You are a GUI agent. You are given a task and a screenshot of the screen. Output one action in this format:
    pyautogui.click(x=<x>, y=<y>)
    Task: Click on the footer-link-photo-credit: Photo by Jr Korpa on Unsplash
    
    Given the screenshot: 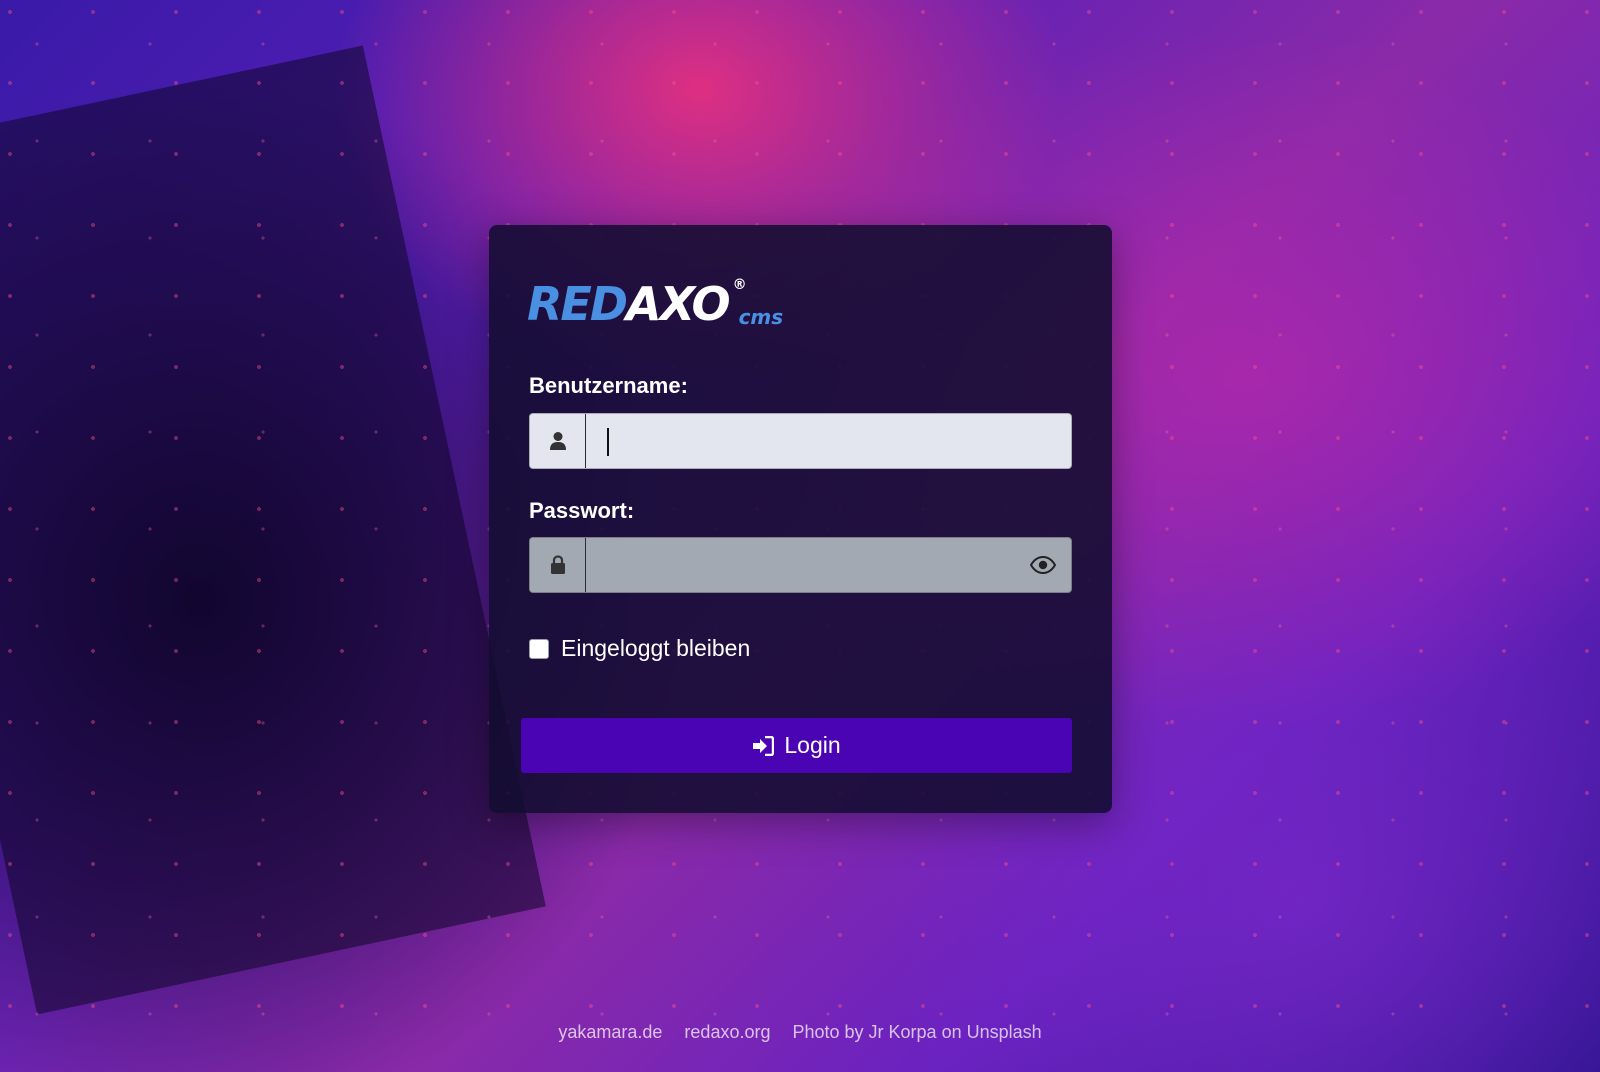 What is the action you would take?
    pyautogui.click(x=916, y=1032)
    